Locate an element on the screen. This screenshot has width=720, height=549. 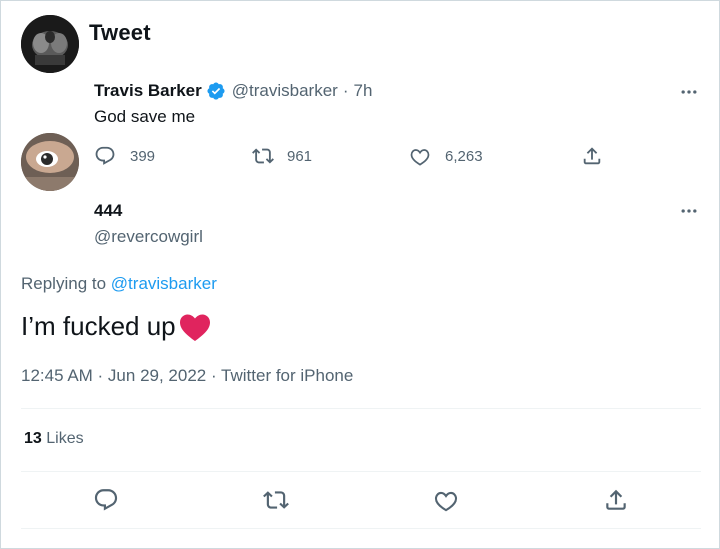
reply-count: 399 is located at coordinates (143, 156).